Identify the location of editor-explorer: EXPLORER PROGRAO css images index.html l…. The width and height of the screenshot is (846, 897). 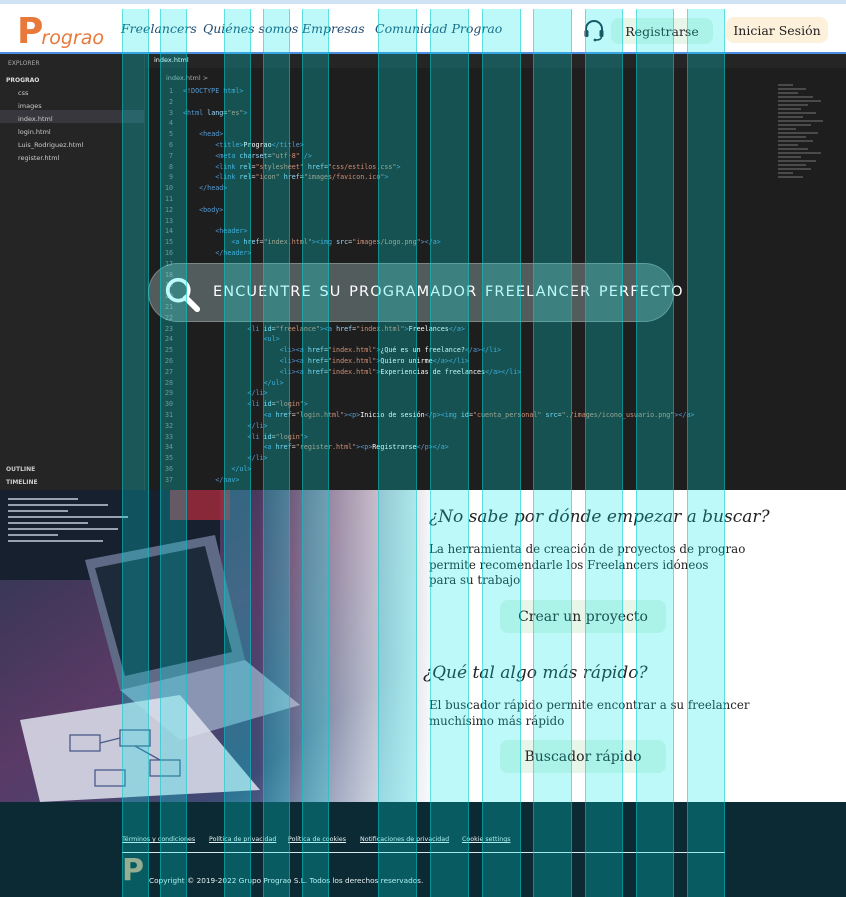
(72, 272).